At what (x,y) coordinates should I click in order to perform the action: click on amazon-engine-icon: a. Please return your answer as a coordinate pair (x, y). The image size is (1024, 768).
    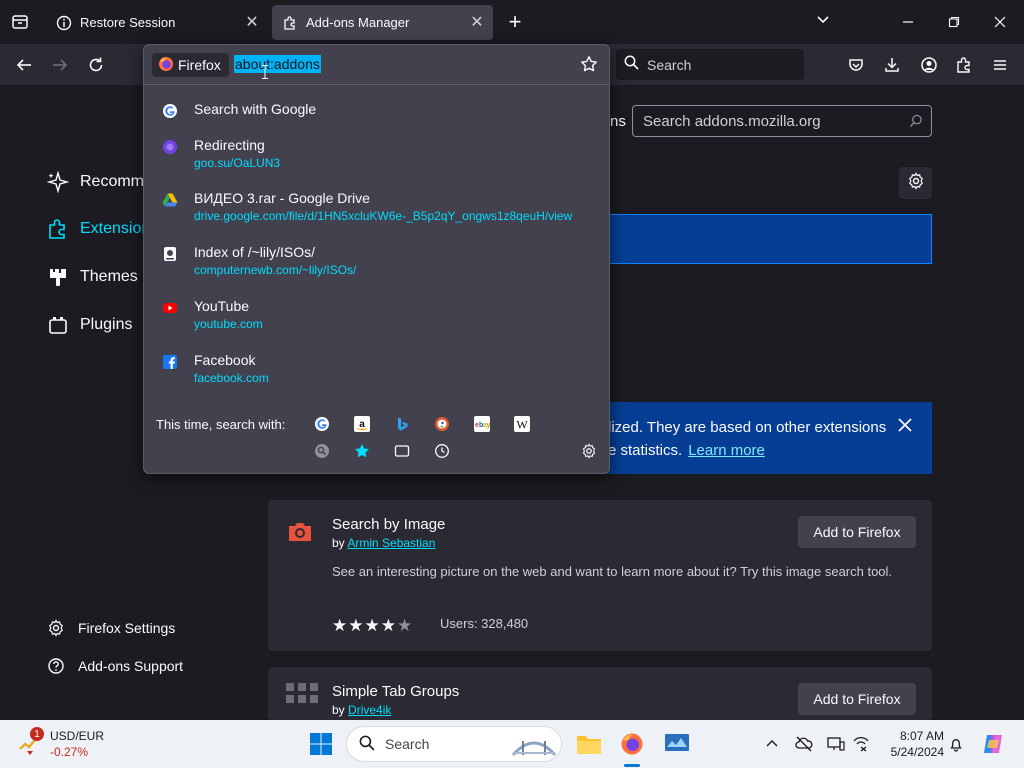
    Looking at the image, I should click on (362, 424).